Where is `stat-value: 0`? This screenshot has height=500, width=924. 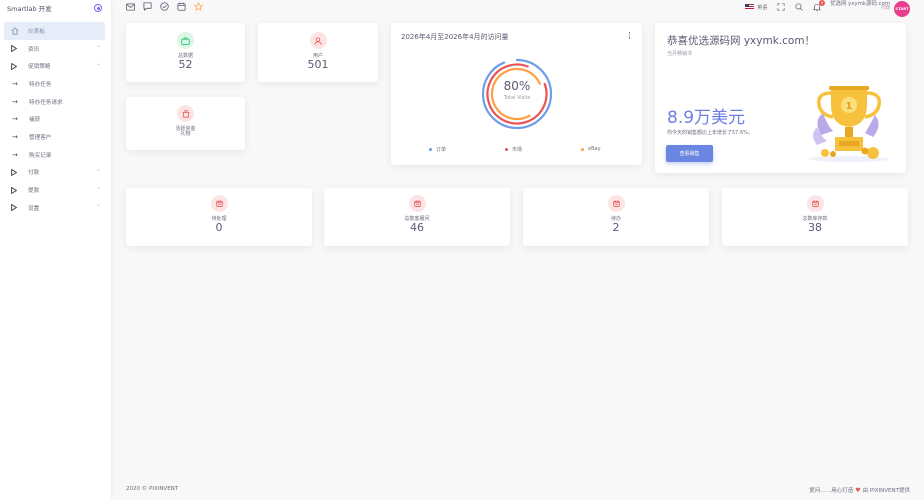 stat-value: 0 is located at coordinates (219, 227).